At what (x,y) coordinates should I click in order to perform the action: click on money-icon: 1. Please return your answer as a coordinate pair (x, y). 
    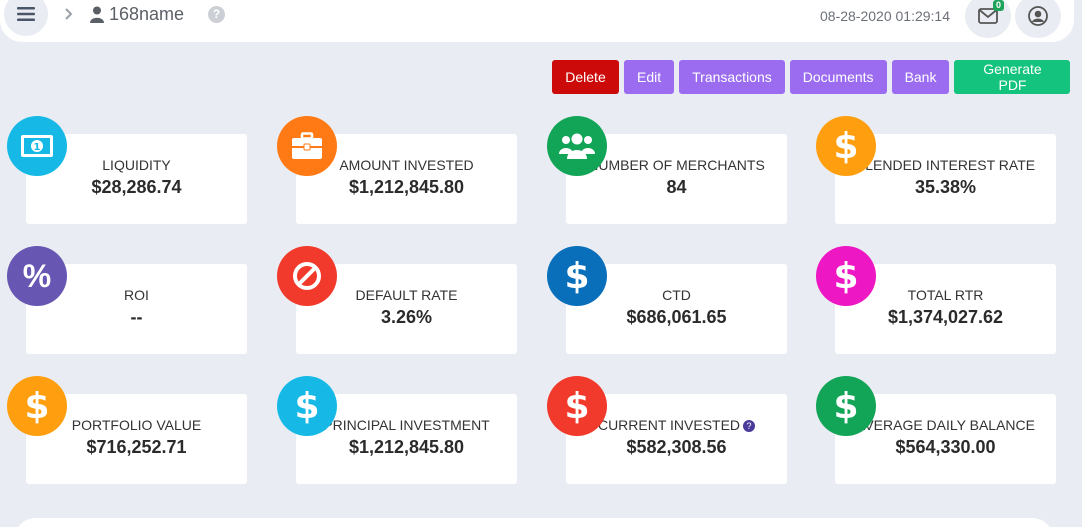
    Looking at the image, I should click on (37, 146).